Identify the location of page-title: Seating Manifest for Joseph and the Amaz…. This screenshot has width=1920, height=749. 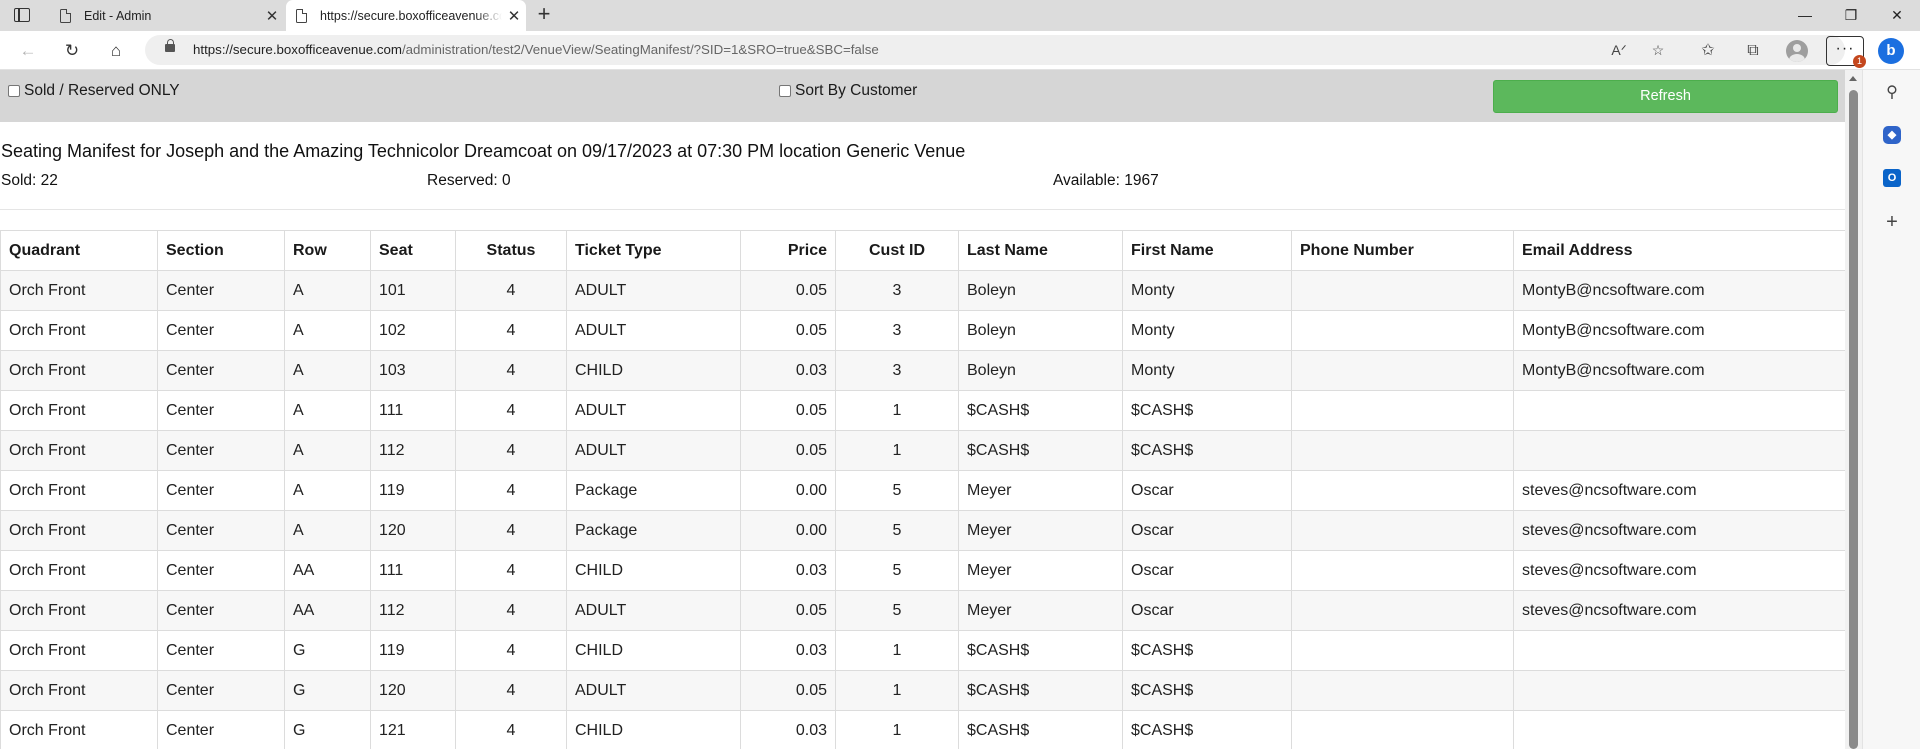
(483, 151).